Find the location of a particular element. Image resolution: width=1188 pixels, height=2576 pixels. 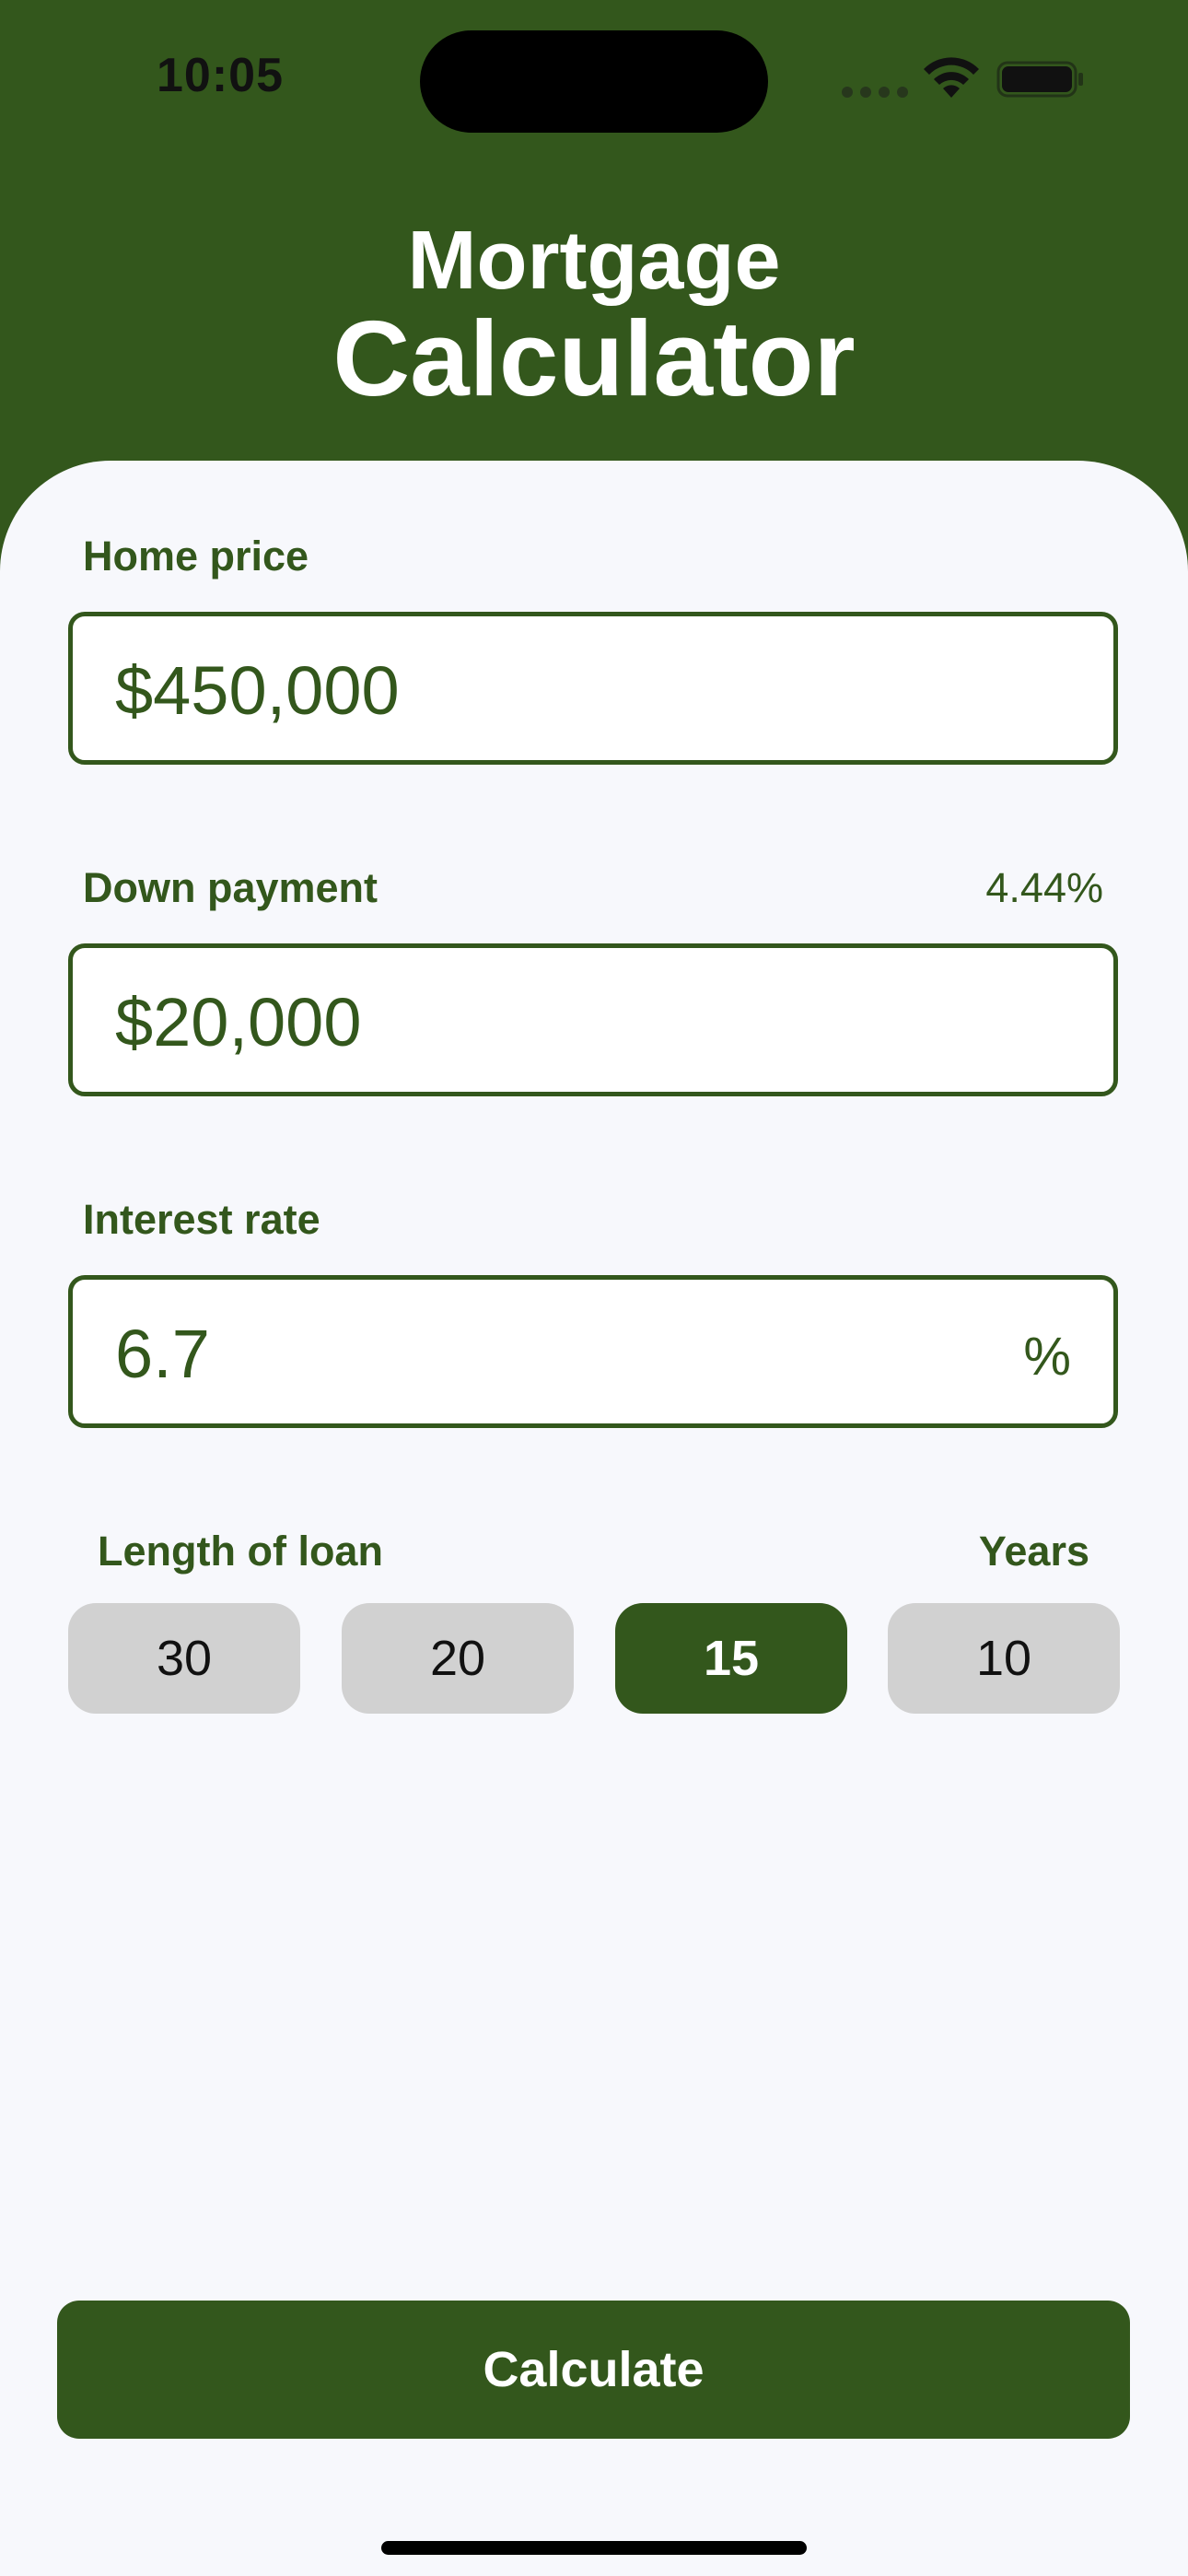

cellular-signal-icon is located at coordinates (875, 92).